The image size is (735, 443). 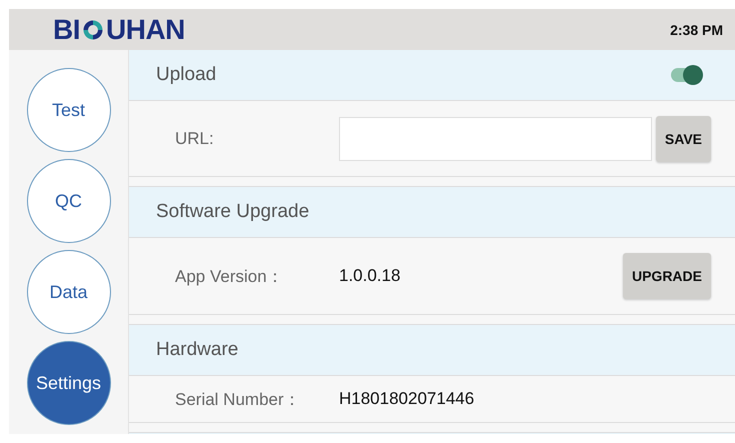 I want to click on save-button: SAVE, so click(x=683, y=139).